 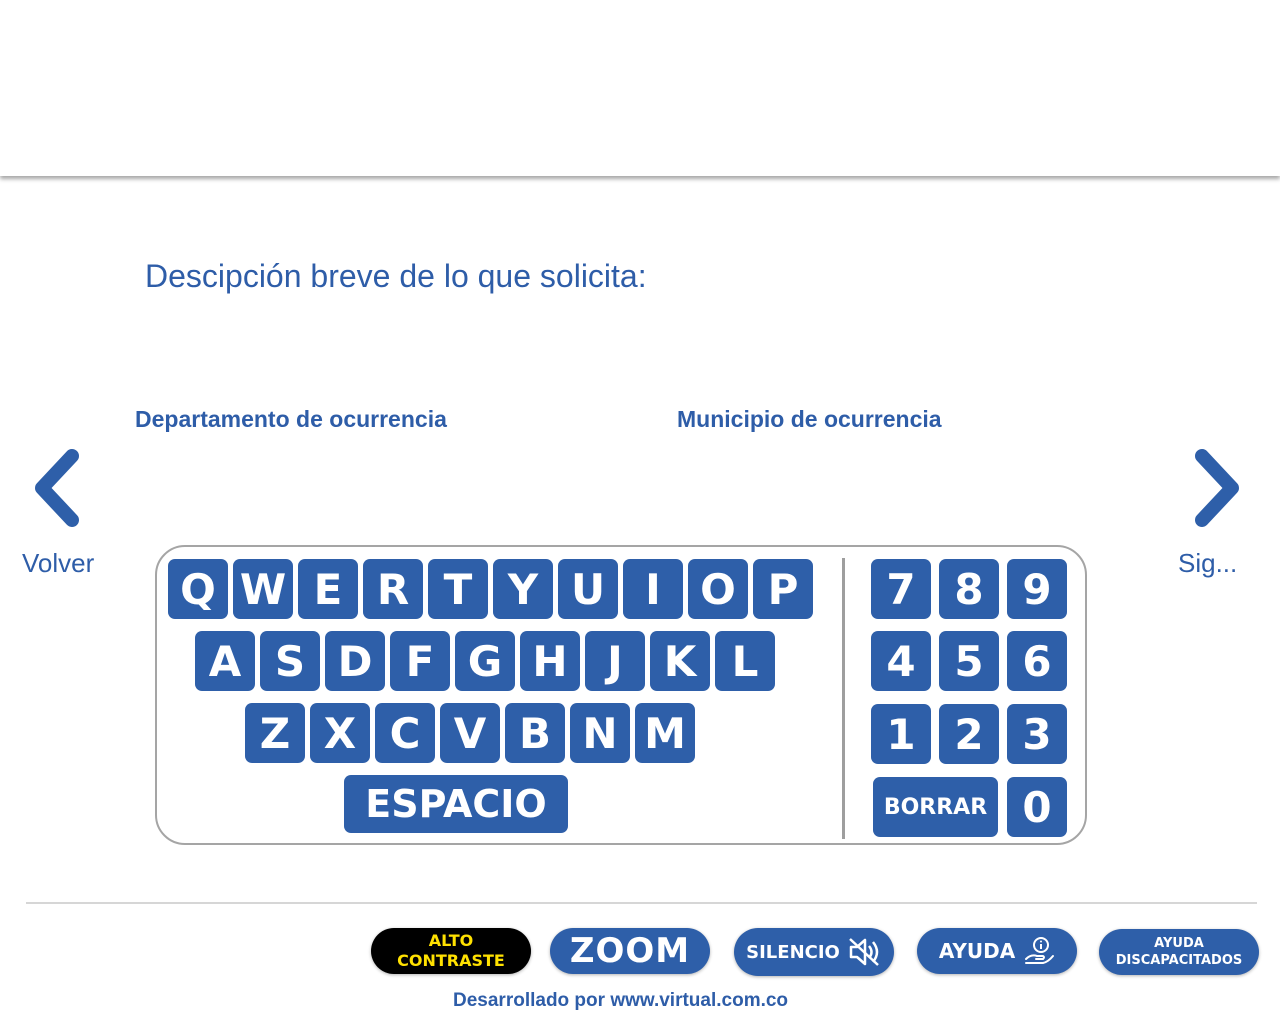 I want to click on delete-key: BORRAR, so click(x=935, y=807).